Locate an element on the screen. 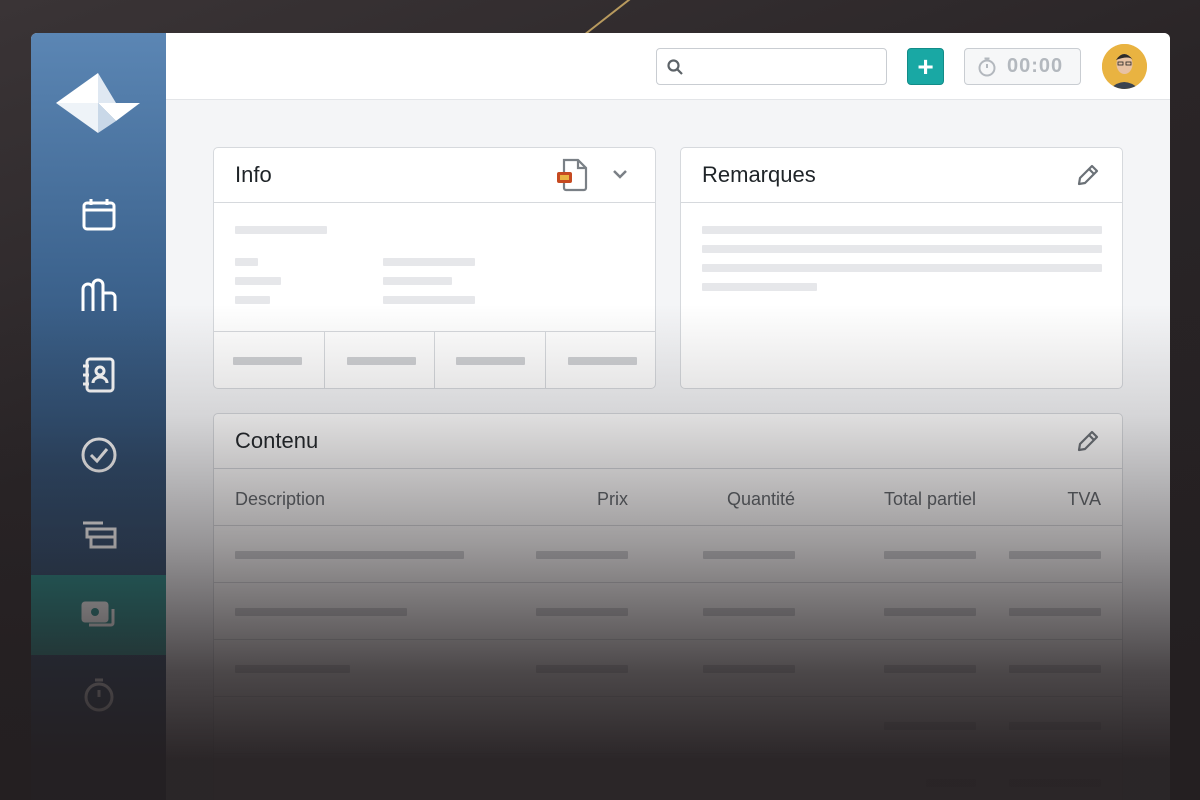 The height and width of the screenshot is (800, 1200). column-price: Prix is located at coordinates (612, 499).